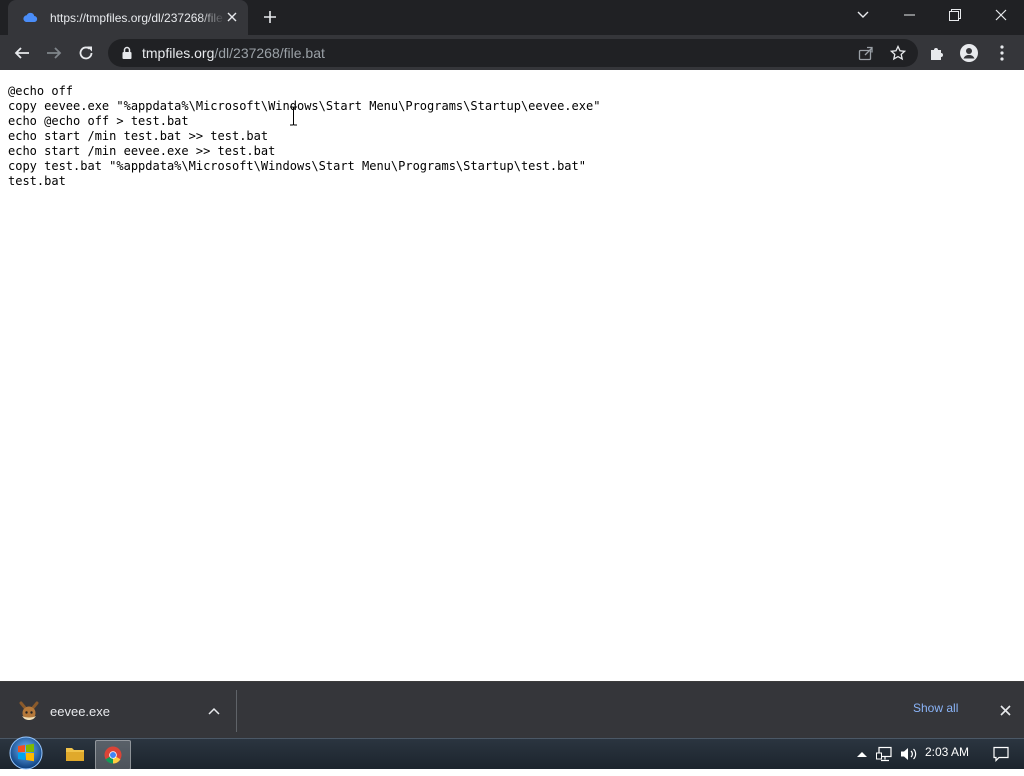  I want to click on start-orb-icon, so click(26, 753).